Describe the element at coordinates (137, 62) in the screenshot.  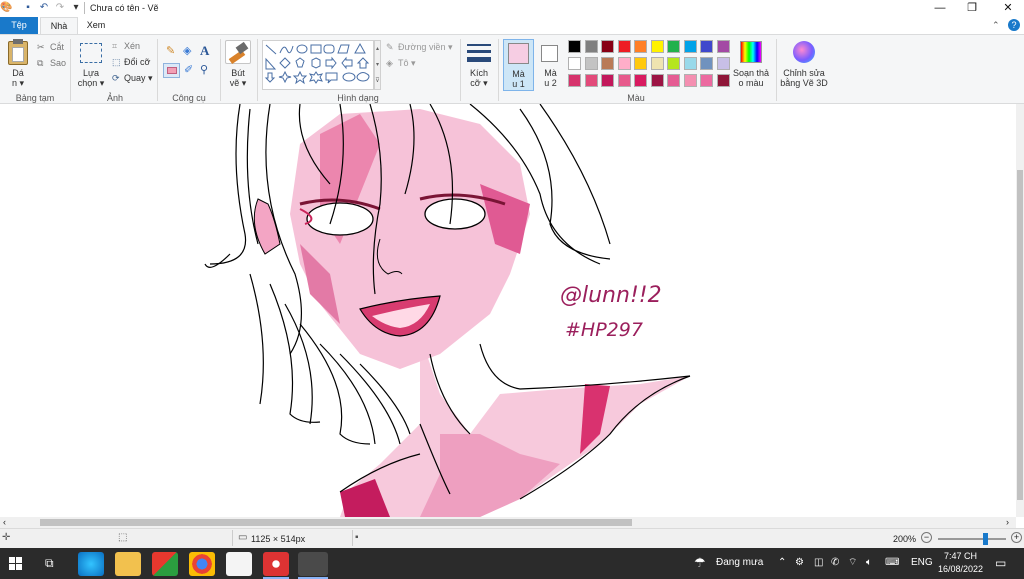
I see `resize-button: Đổi cỡ` at that location.